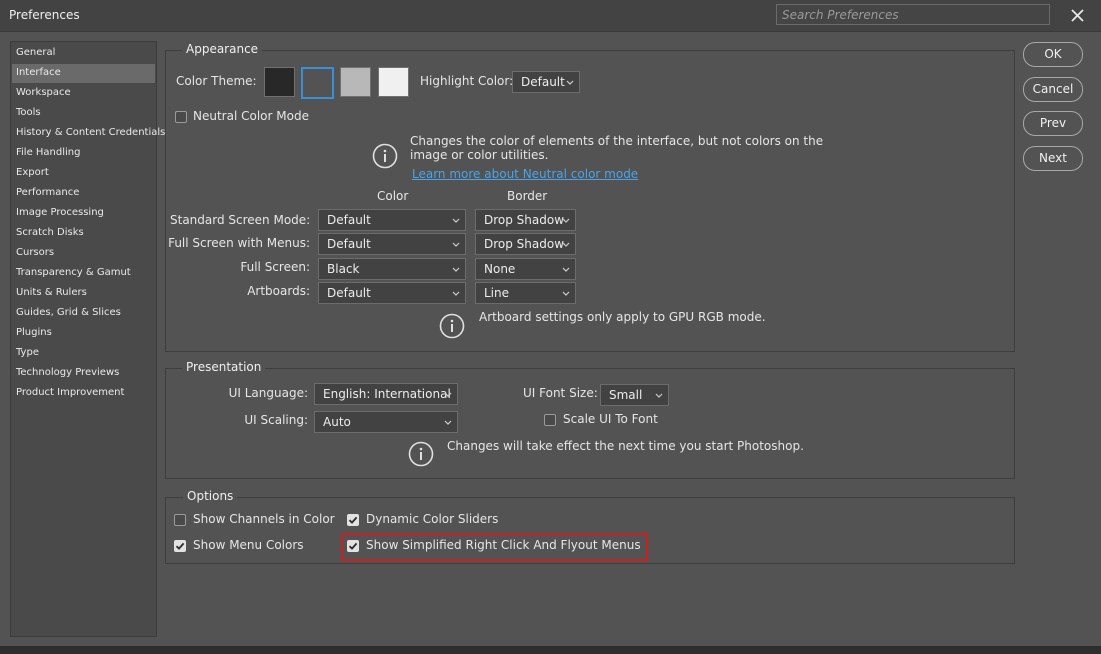  What do you see at coordinates (560, 393) in the screenshot?
I see `ui-font-size-label: UI Font Size:` at bounding box center [560, 393].